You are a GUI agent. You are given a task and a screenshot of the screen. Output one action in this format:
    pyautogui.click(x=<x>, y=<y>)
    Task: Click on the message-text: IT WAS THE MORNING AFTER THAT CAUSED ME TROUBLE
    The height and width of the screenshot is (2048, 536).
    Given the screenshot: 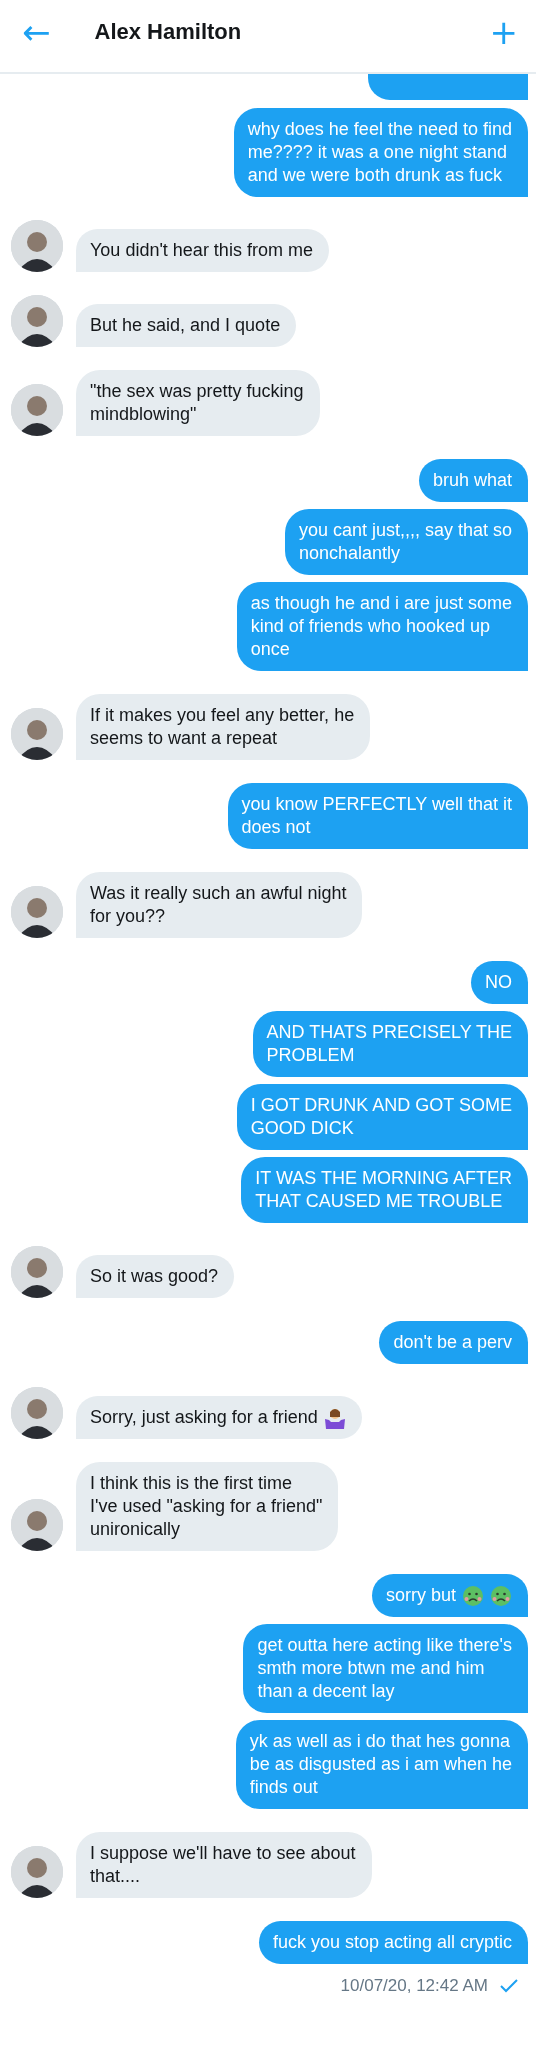 What is the action you would take?
    pyautogui.click(x=383, y=1190)
    